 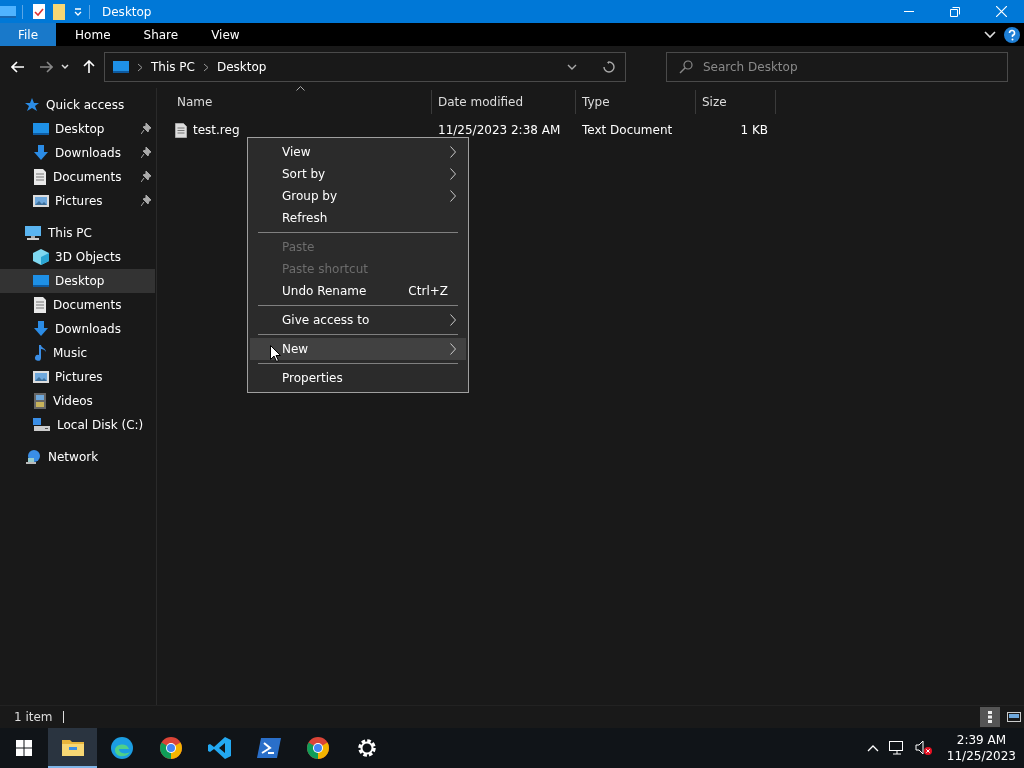 What do you see at coordinates (219, 748) in the screenshot?
I see `code-editor-icon` at bounding box center [219, 748].